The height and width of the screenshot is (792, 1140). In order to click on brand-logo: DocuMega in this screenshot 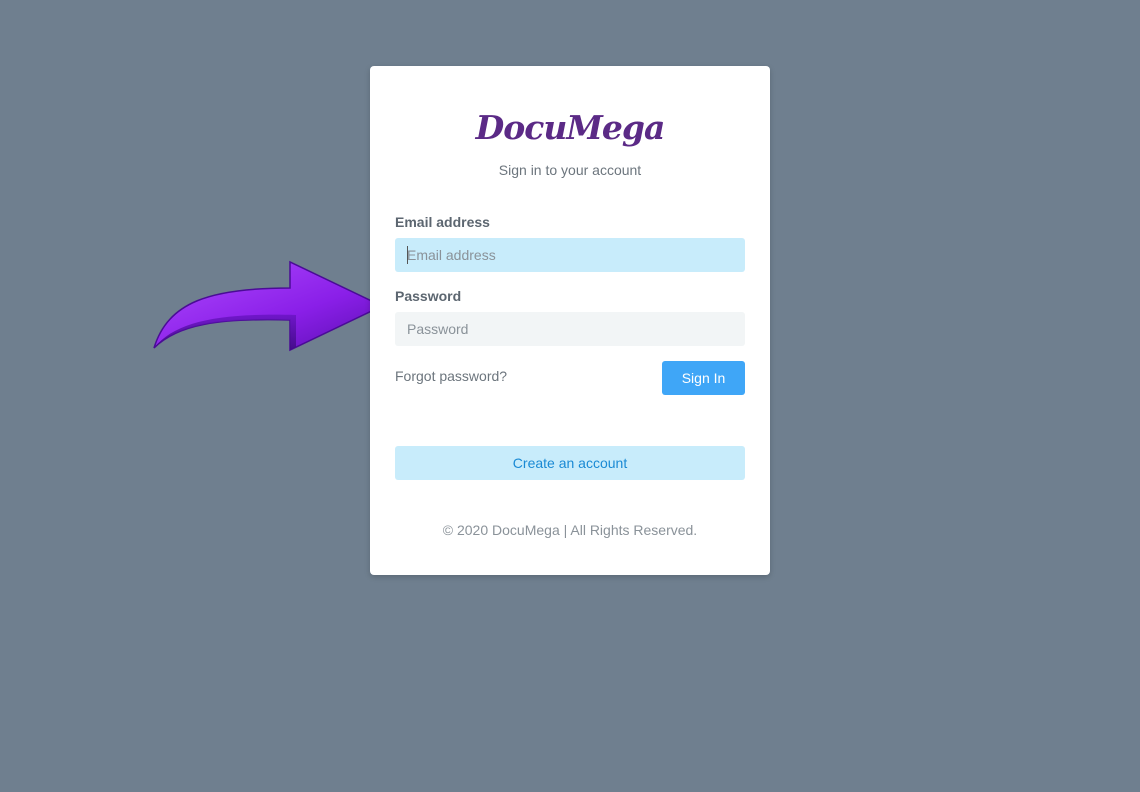, I will do `click(570, 128)`.